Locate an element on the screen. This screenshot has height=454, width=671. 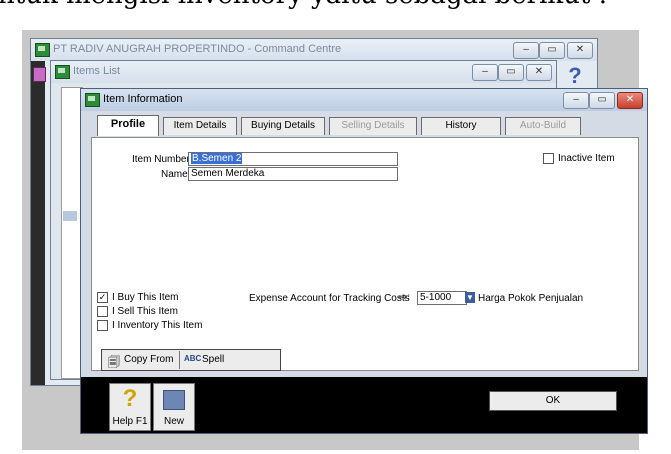
tab-selling-details: Selling Details is located at coordinates (373, 126).